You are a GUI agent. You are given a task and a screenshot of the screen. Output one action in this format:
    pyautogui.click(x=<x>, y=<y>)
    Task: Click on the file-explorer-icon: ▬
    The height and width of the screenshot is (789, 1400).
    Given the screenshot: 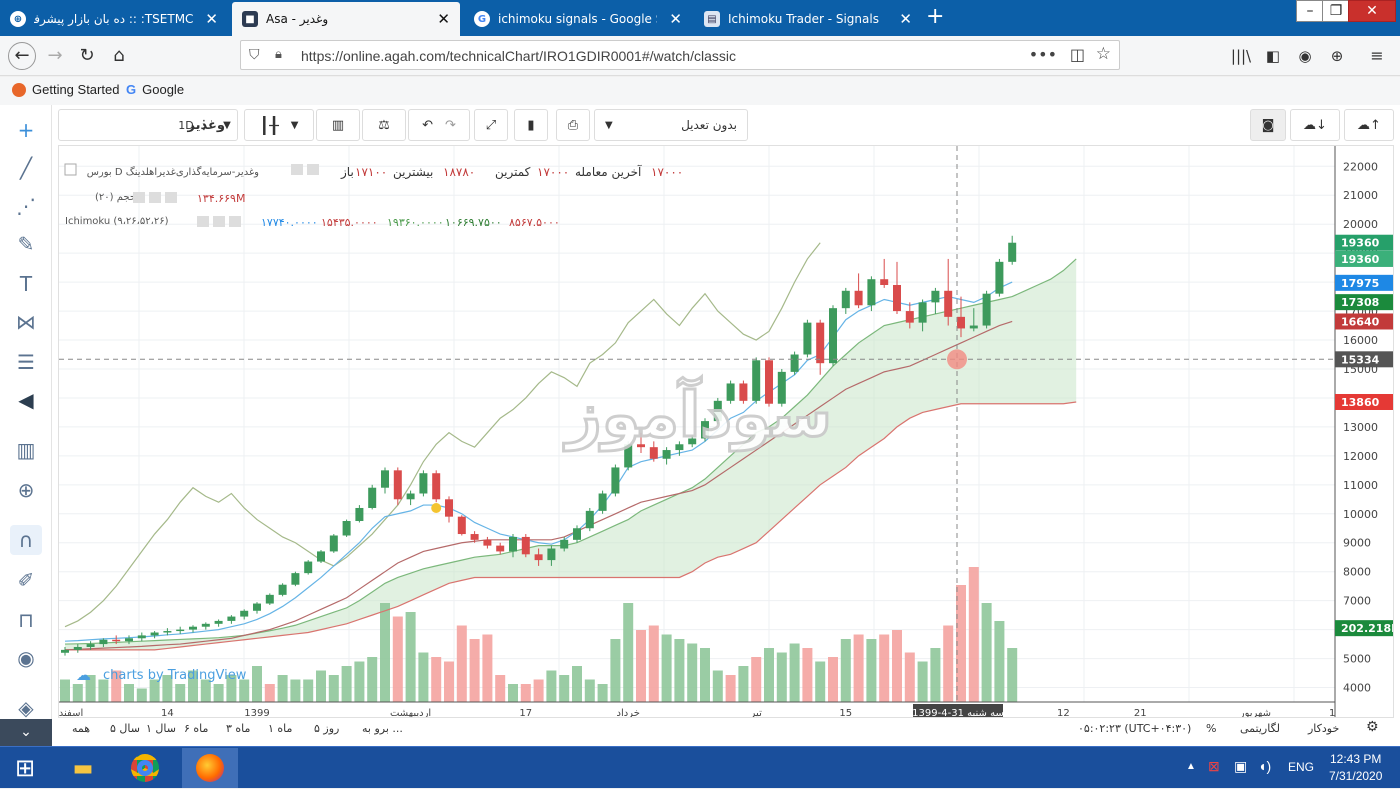 What is the action you would take?
    pyautogui.click(x=83, y=768)
    